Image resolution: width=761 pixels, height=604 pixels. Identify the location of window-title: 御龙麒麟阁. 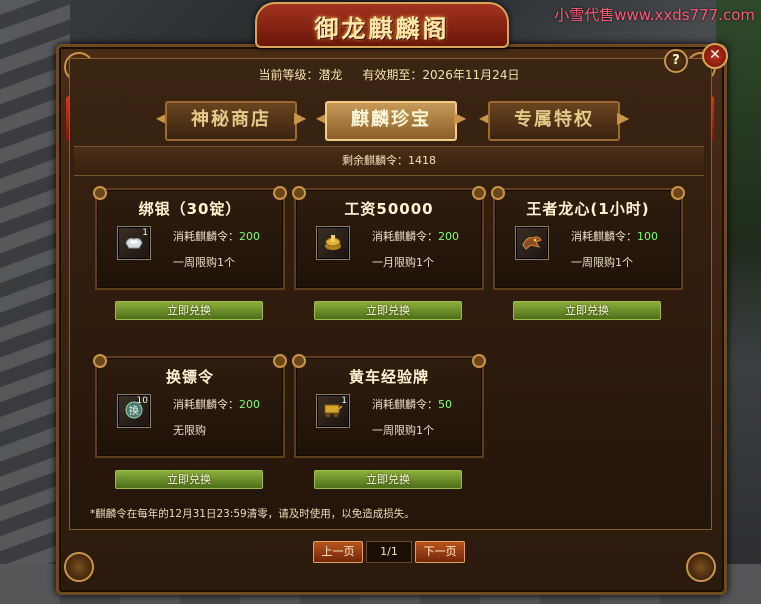
(382, 28).